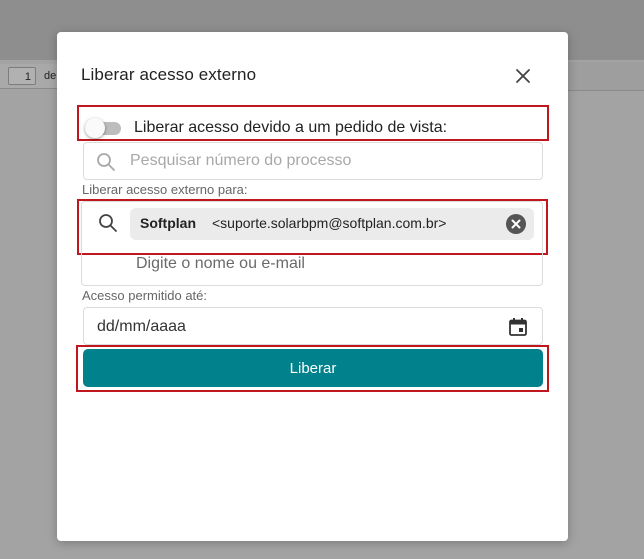 This screenshot has width=644, height=559. I want to click on chip-email: <suporte.solarbpm@softplan.com.br>, so click(329, 223).